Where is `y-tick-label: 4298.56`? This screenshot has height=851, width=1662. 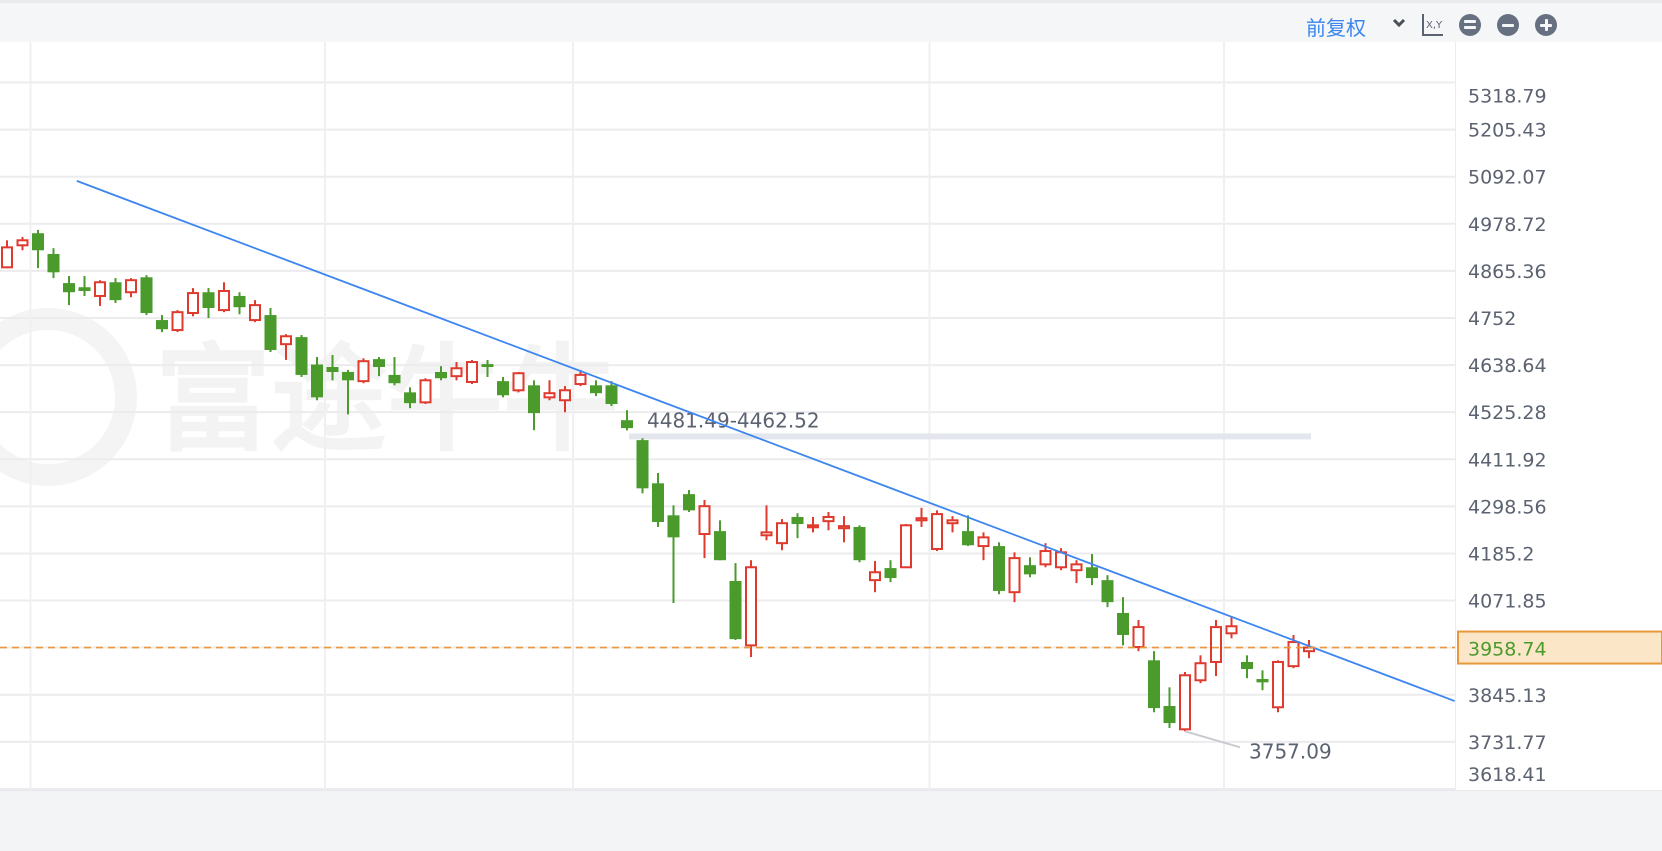
y-tick-label: 4298.56 is located at coordinates (1507, 507).